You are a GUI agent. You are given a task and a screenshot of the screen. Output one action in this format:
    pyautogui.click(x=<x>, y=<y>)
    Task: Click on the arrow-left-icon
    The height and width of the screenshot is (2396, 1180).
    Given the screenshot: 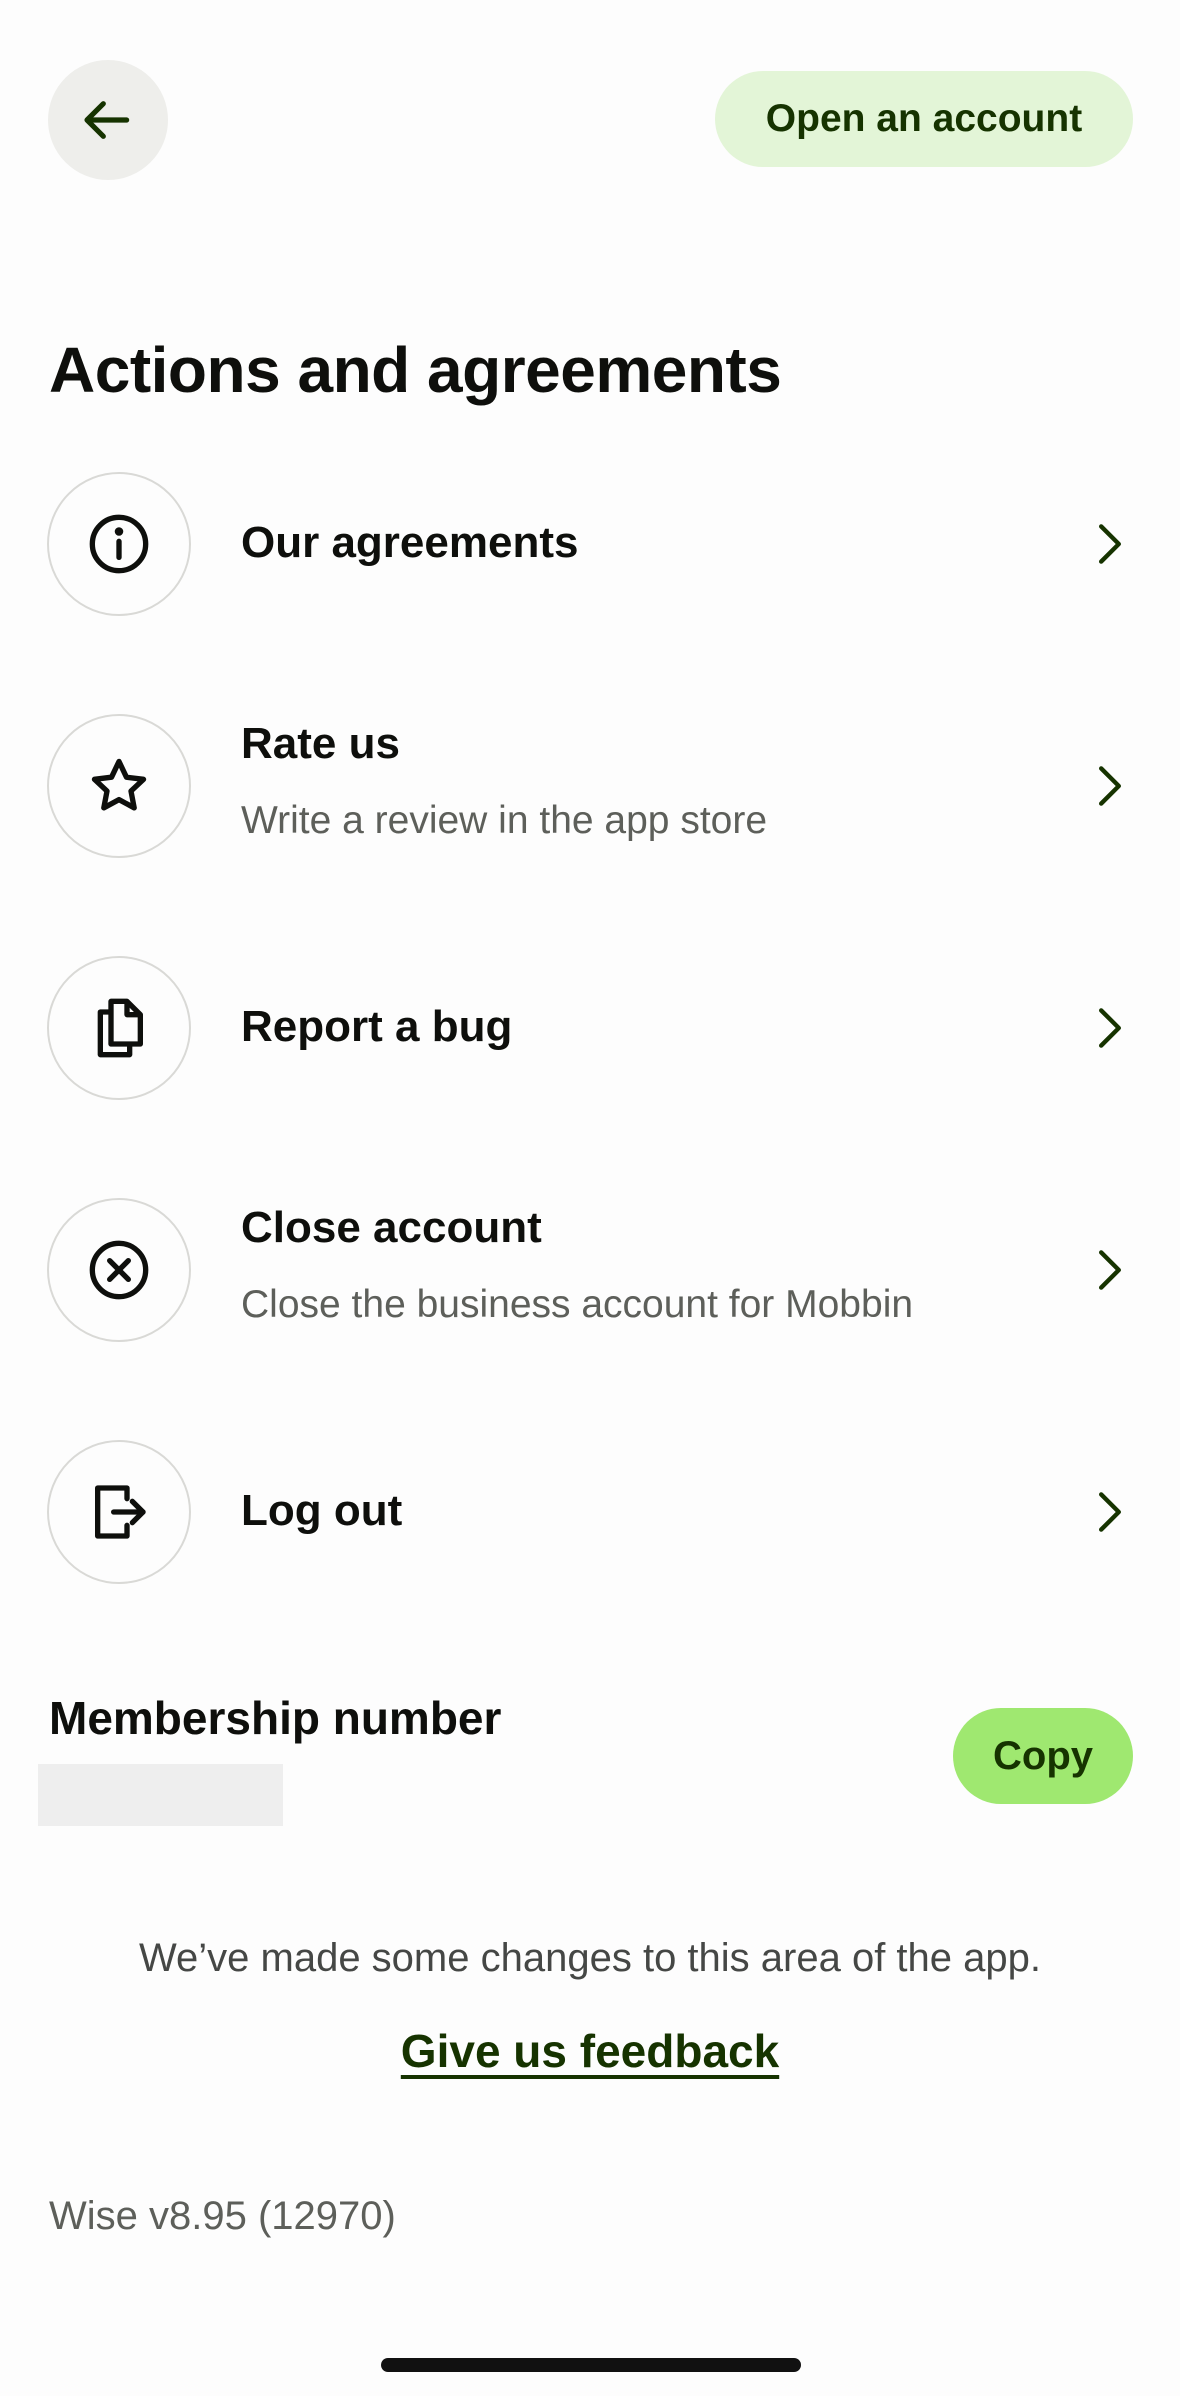 What is the action you would take?
    pyautogui.click(x=107, y=120)
    